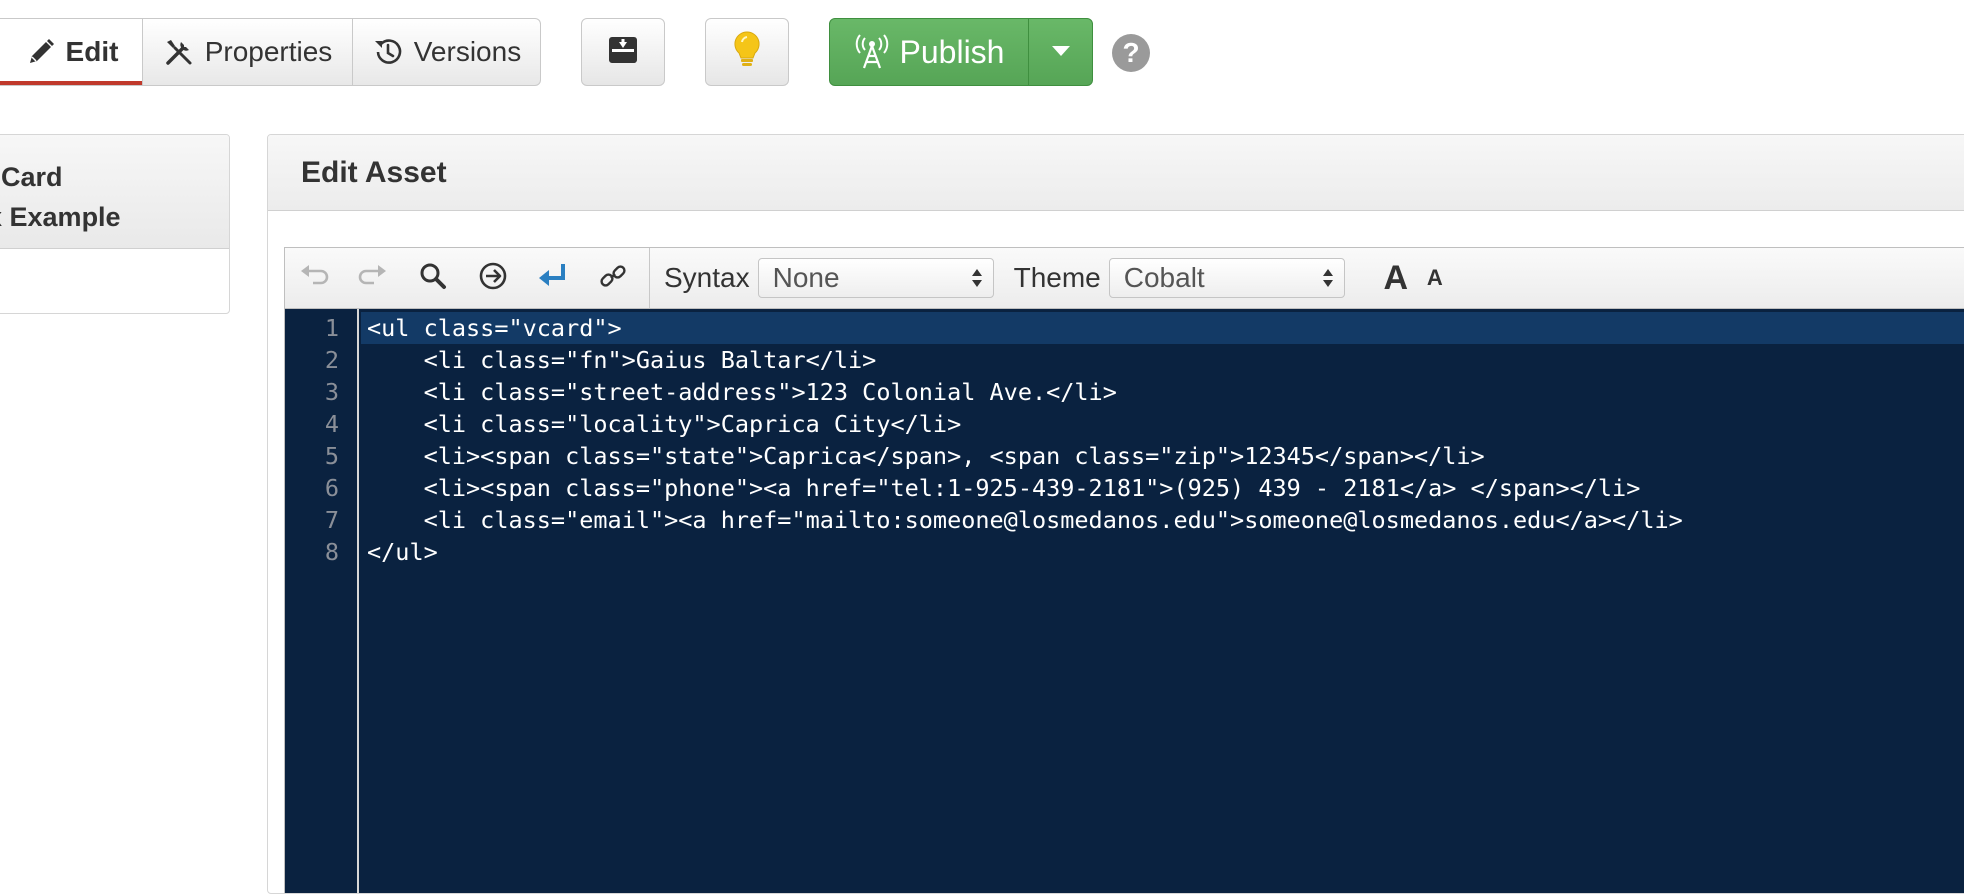 The width and height of the screenshot is (1964, 894). What do you see at coordinates (952, 51) in the screenshot?
I see `publish-label: Publish` at bounding box center [952, 51].